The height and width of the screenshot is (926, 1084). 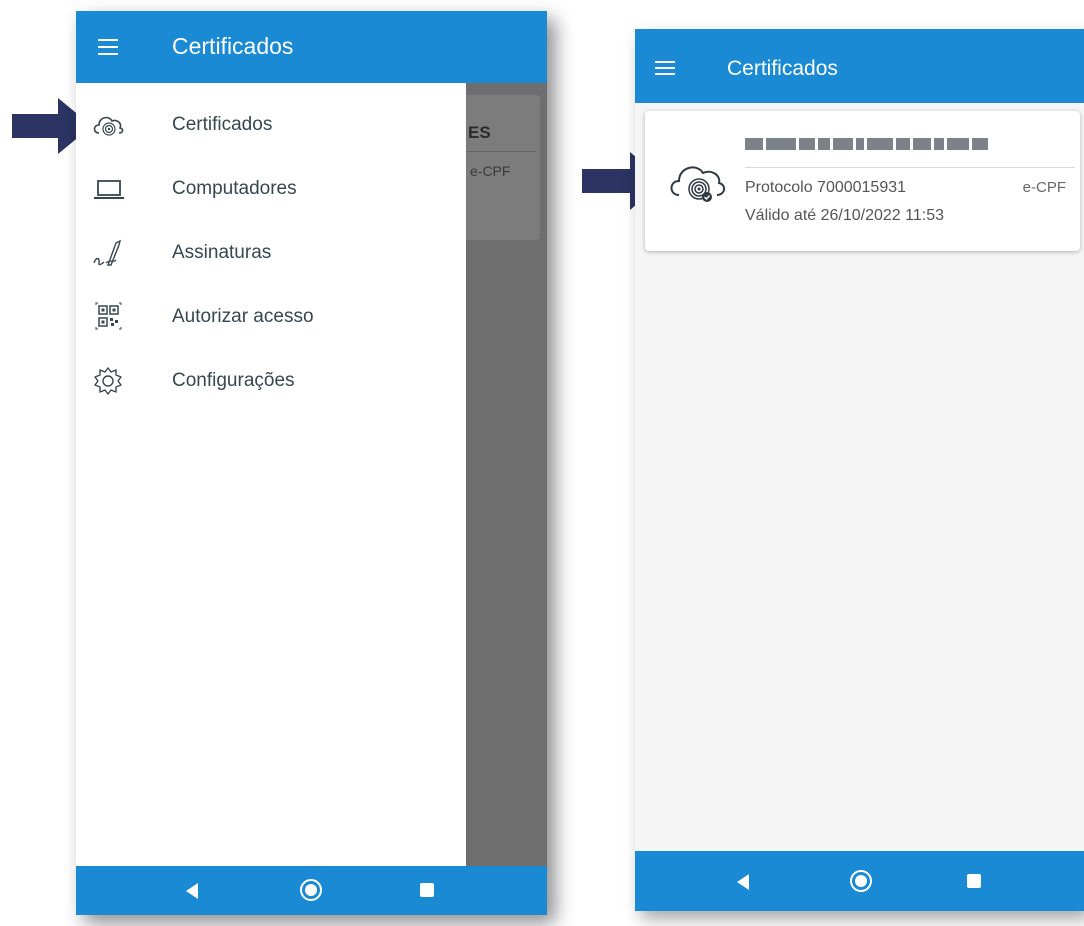 I want to click on drawer-scrim: ES e-CPF, so click(x=506, y=479).